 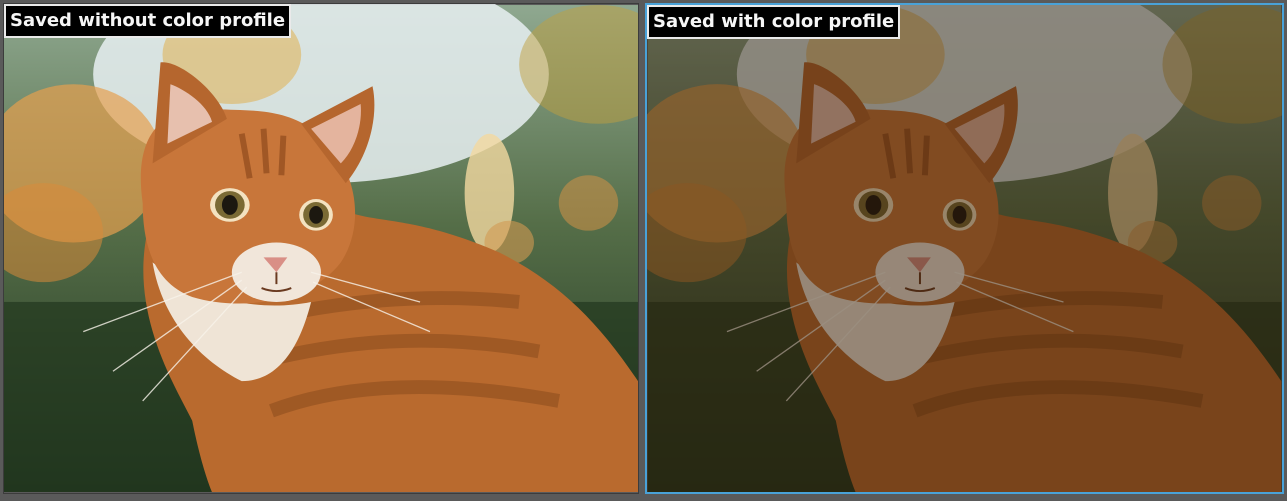 What do you see at coordinates (148, 21) in the screenshot?
I see `caption-without-profile: Saved without color profile` at bounding box center [148, 21].